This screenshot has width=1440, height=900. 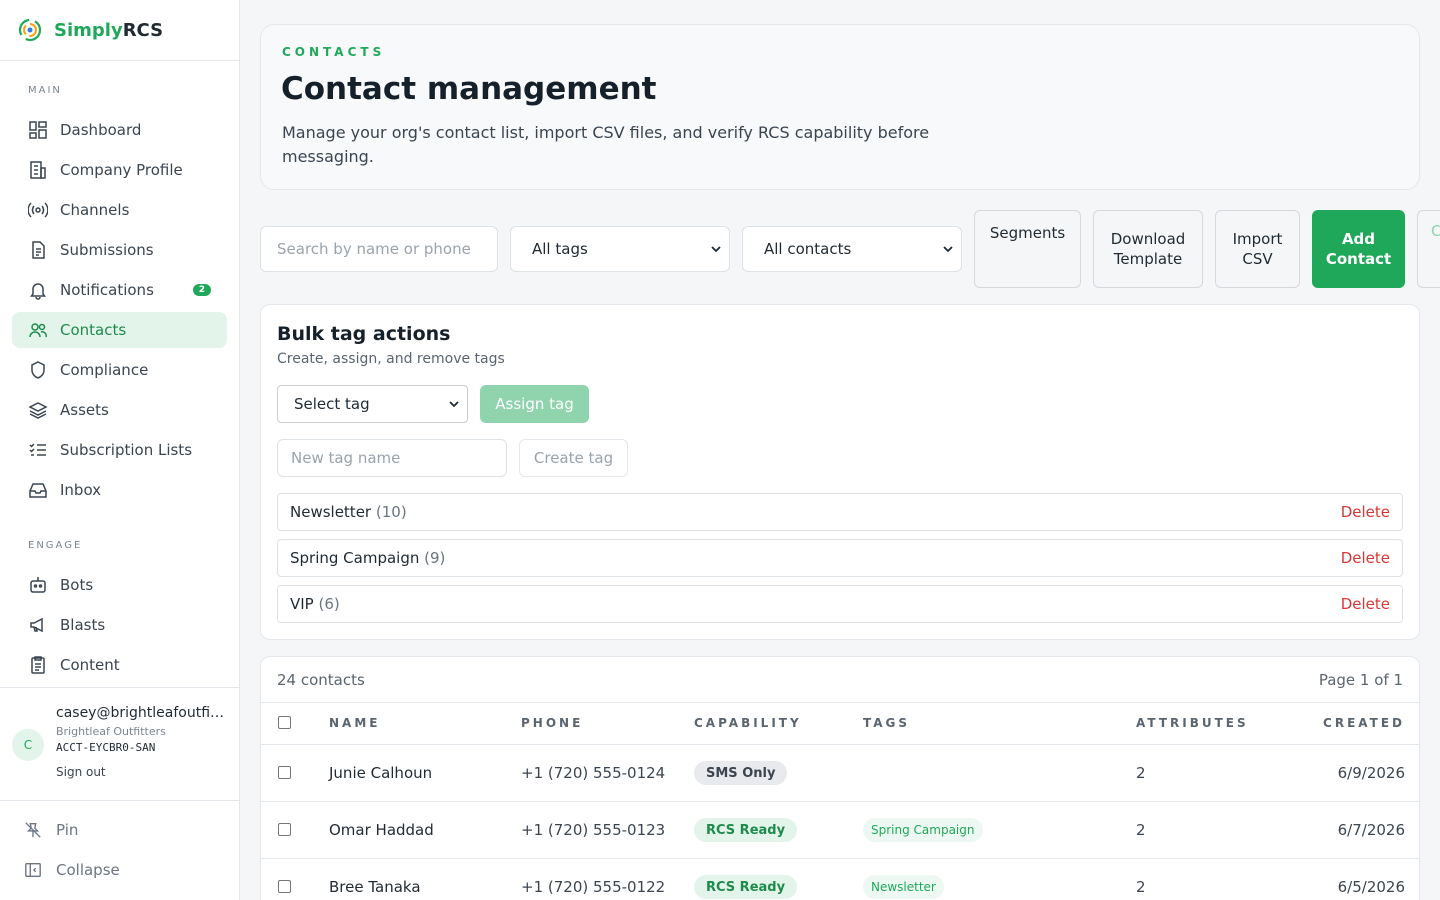 I want to click on sidebar-item-label: Subscription Lists, so click(x=126, y=450).